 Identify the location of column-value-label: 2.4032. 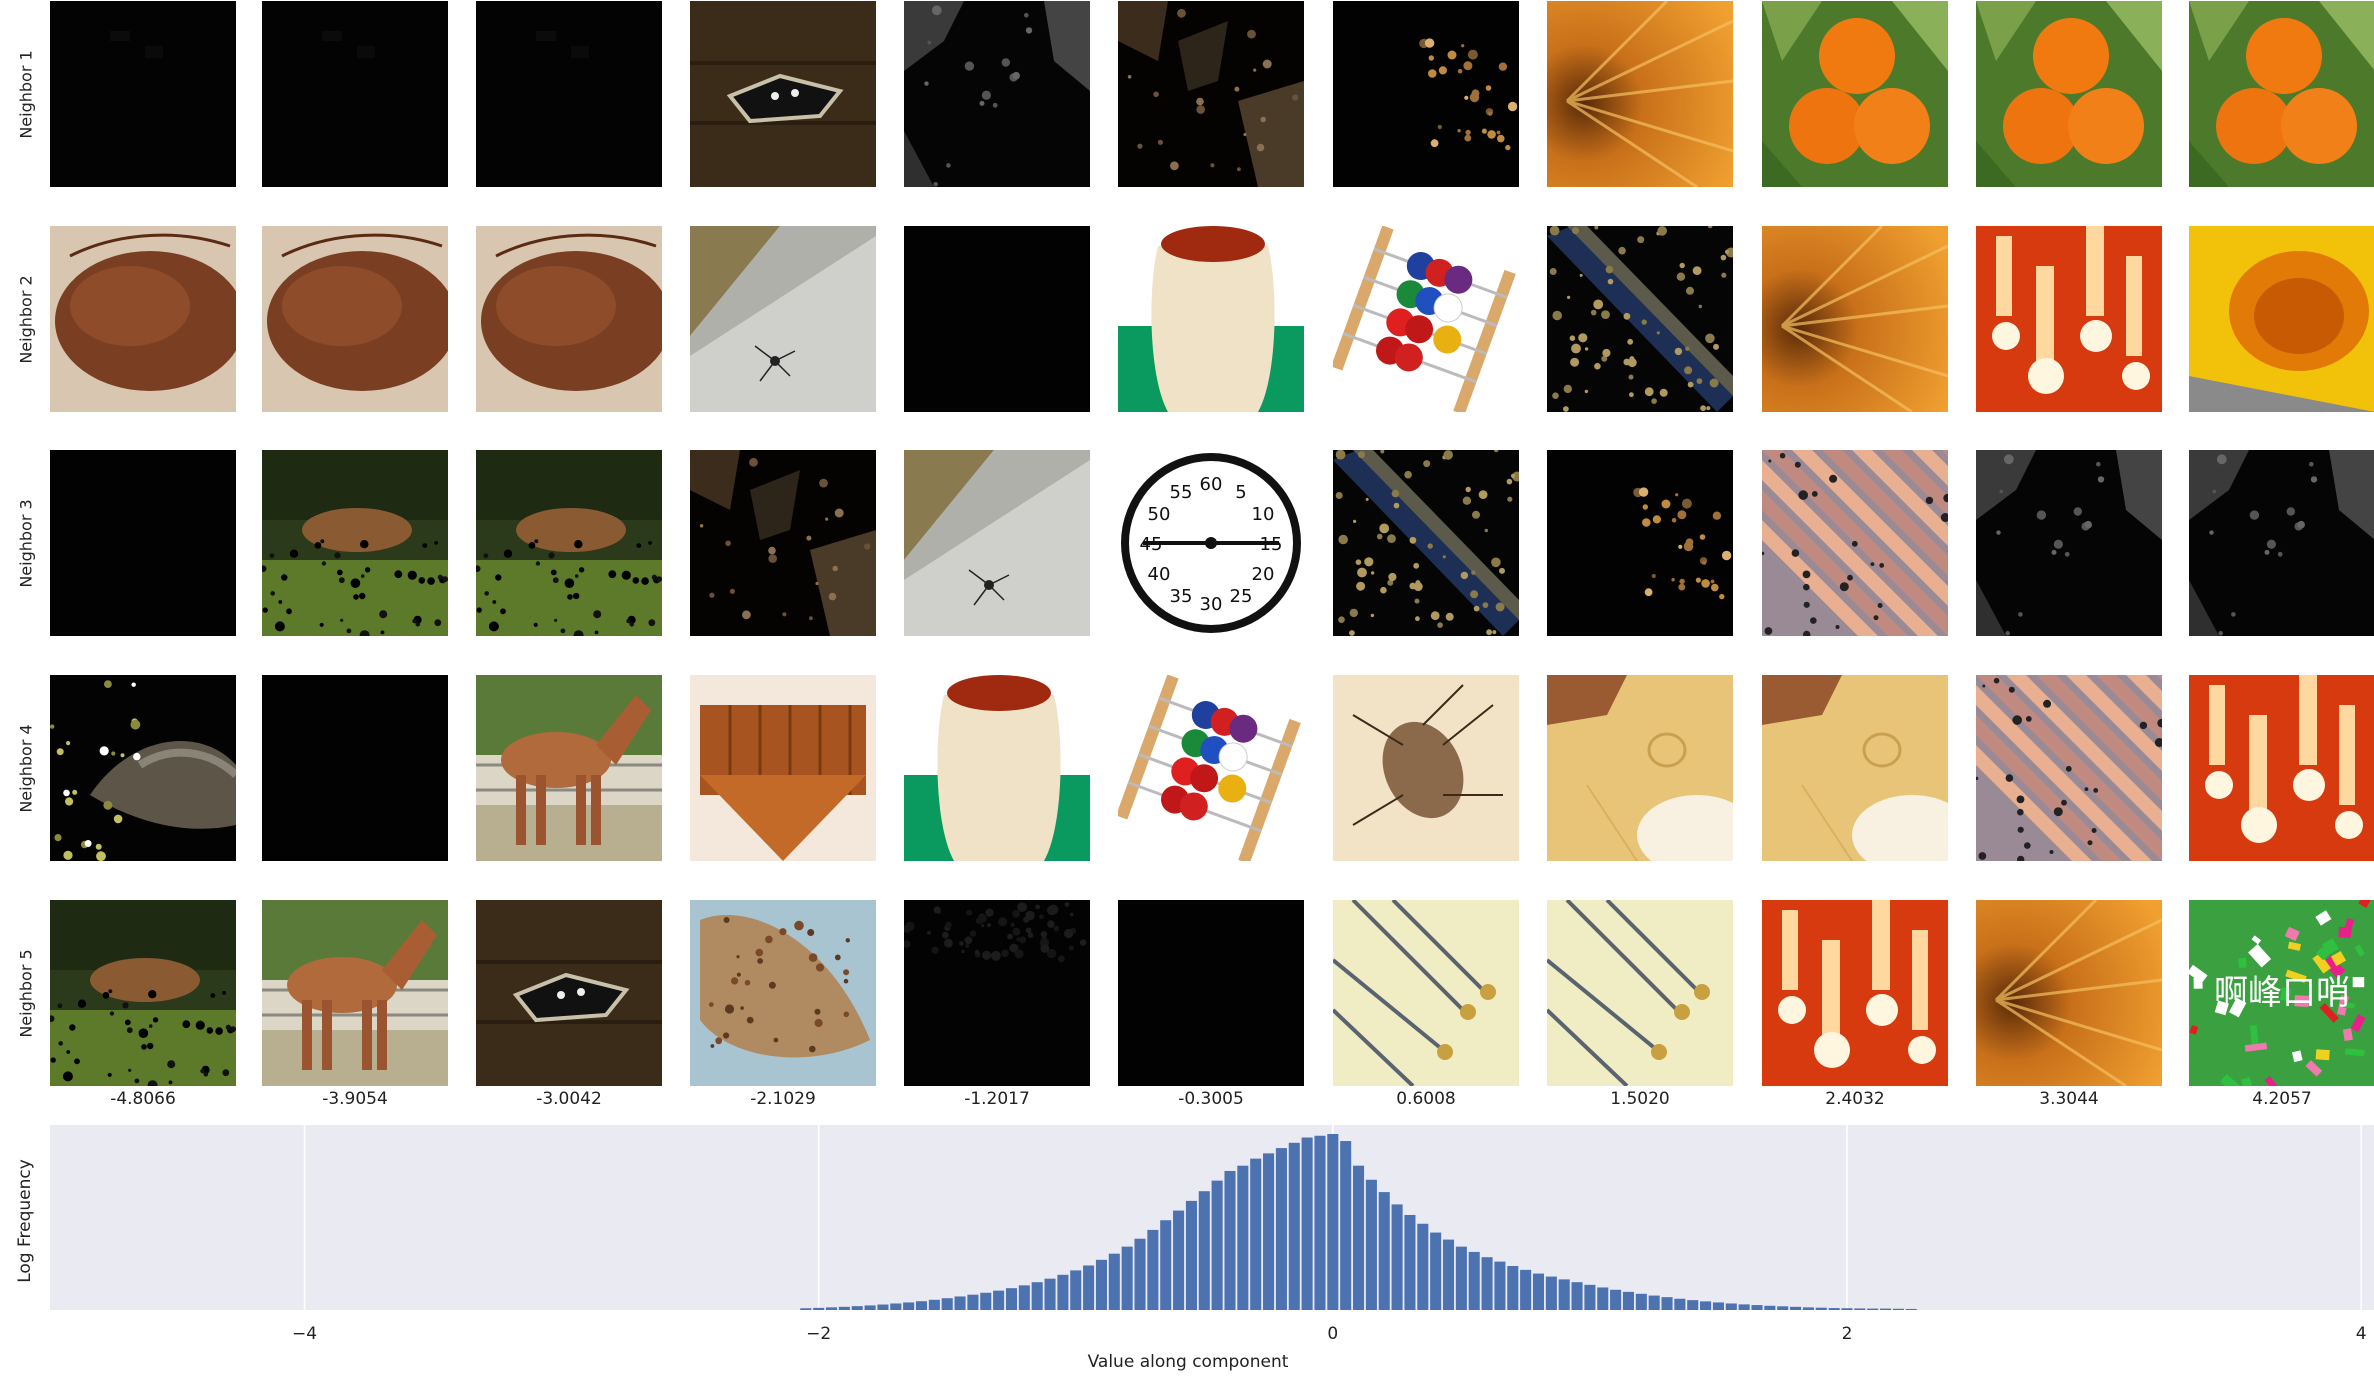
(1855, 1099).